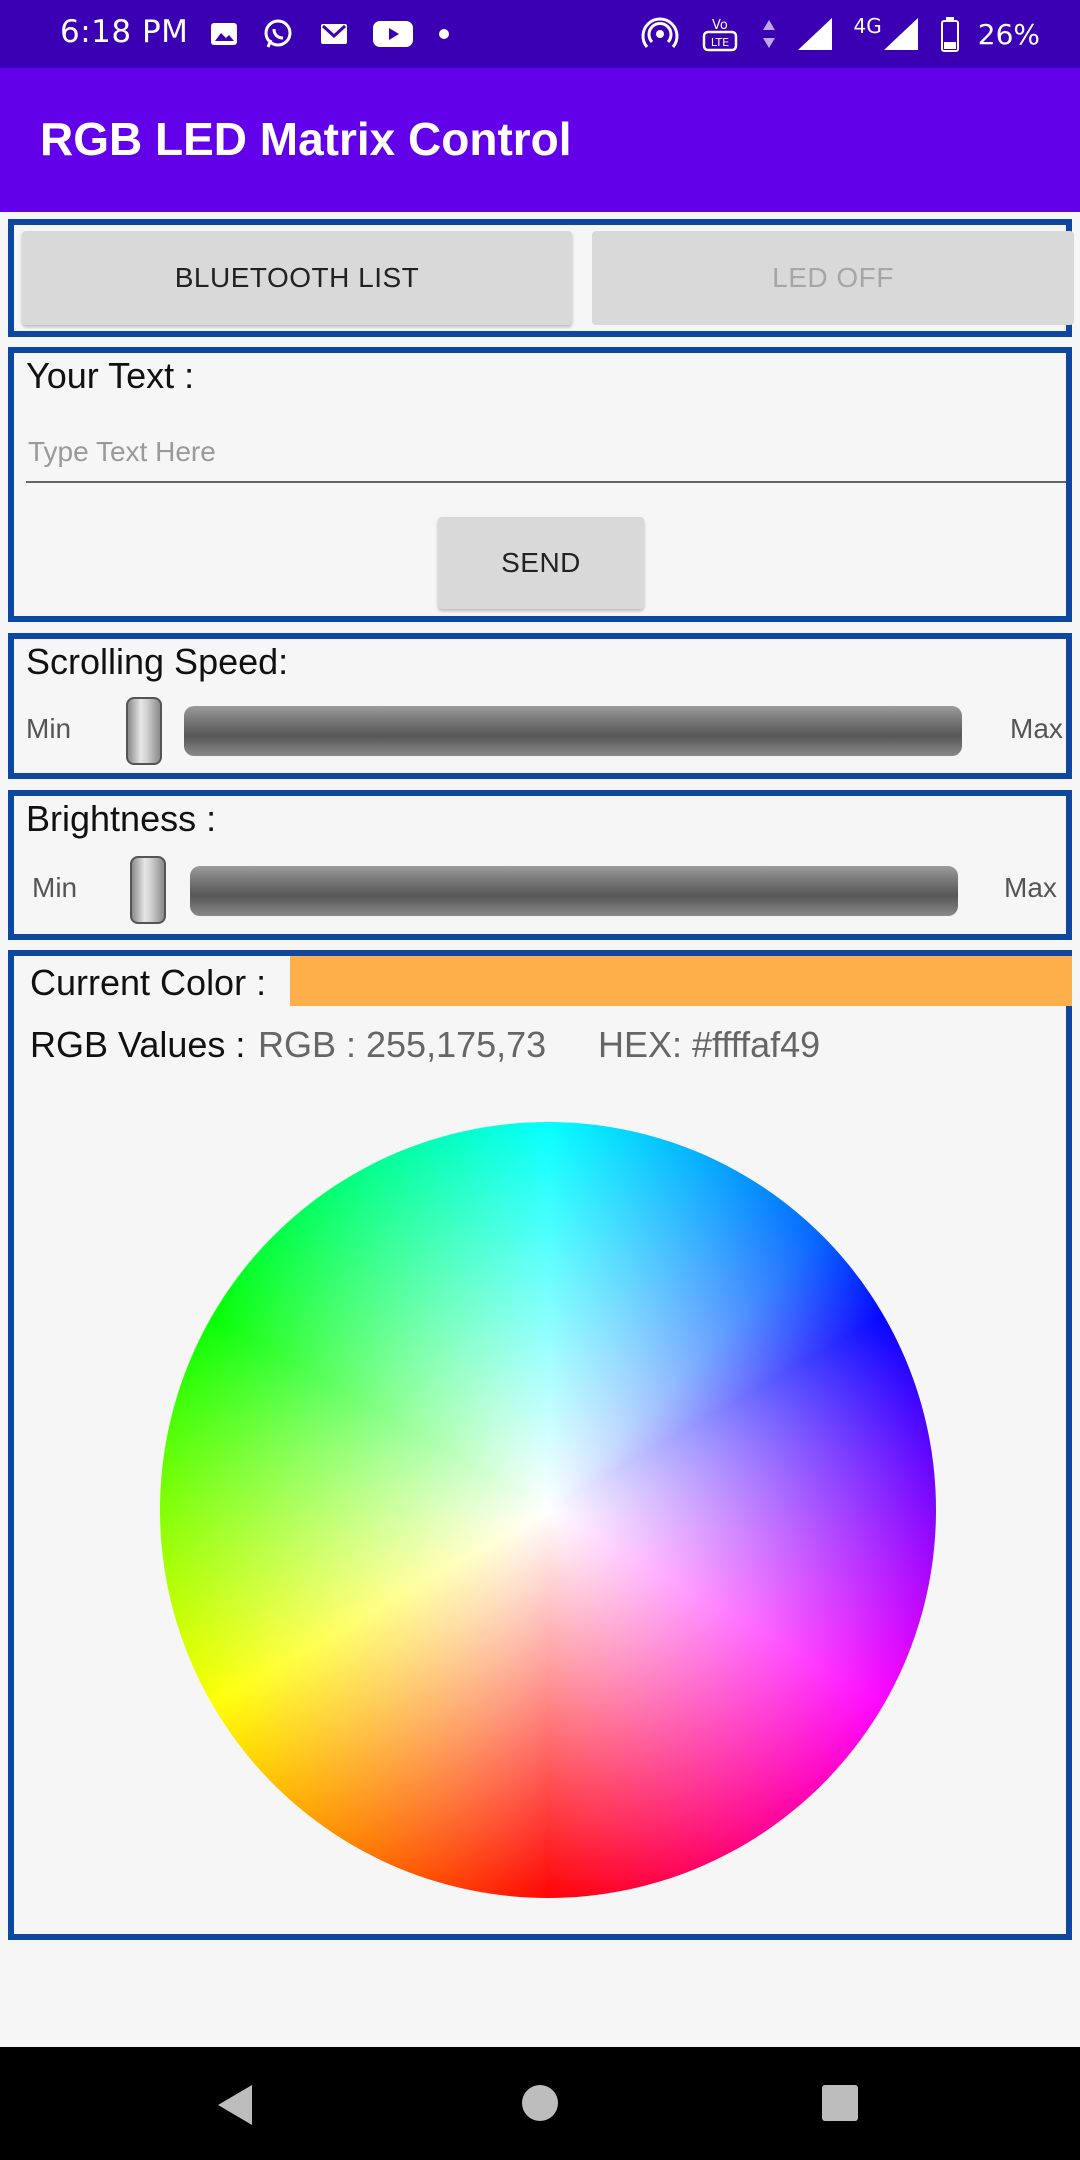  Describe the element at coordinates (49, 728) in the screenshot. I see `speed-min-label: Min` at that location.